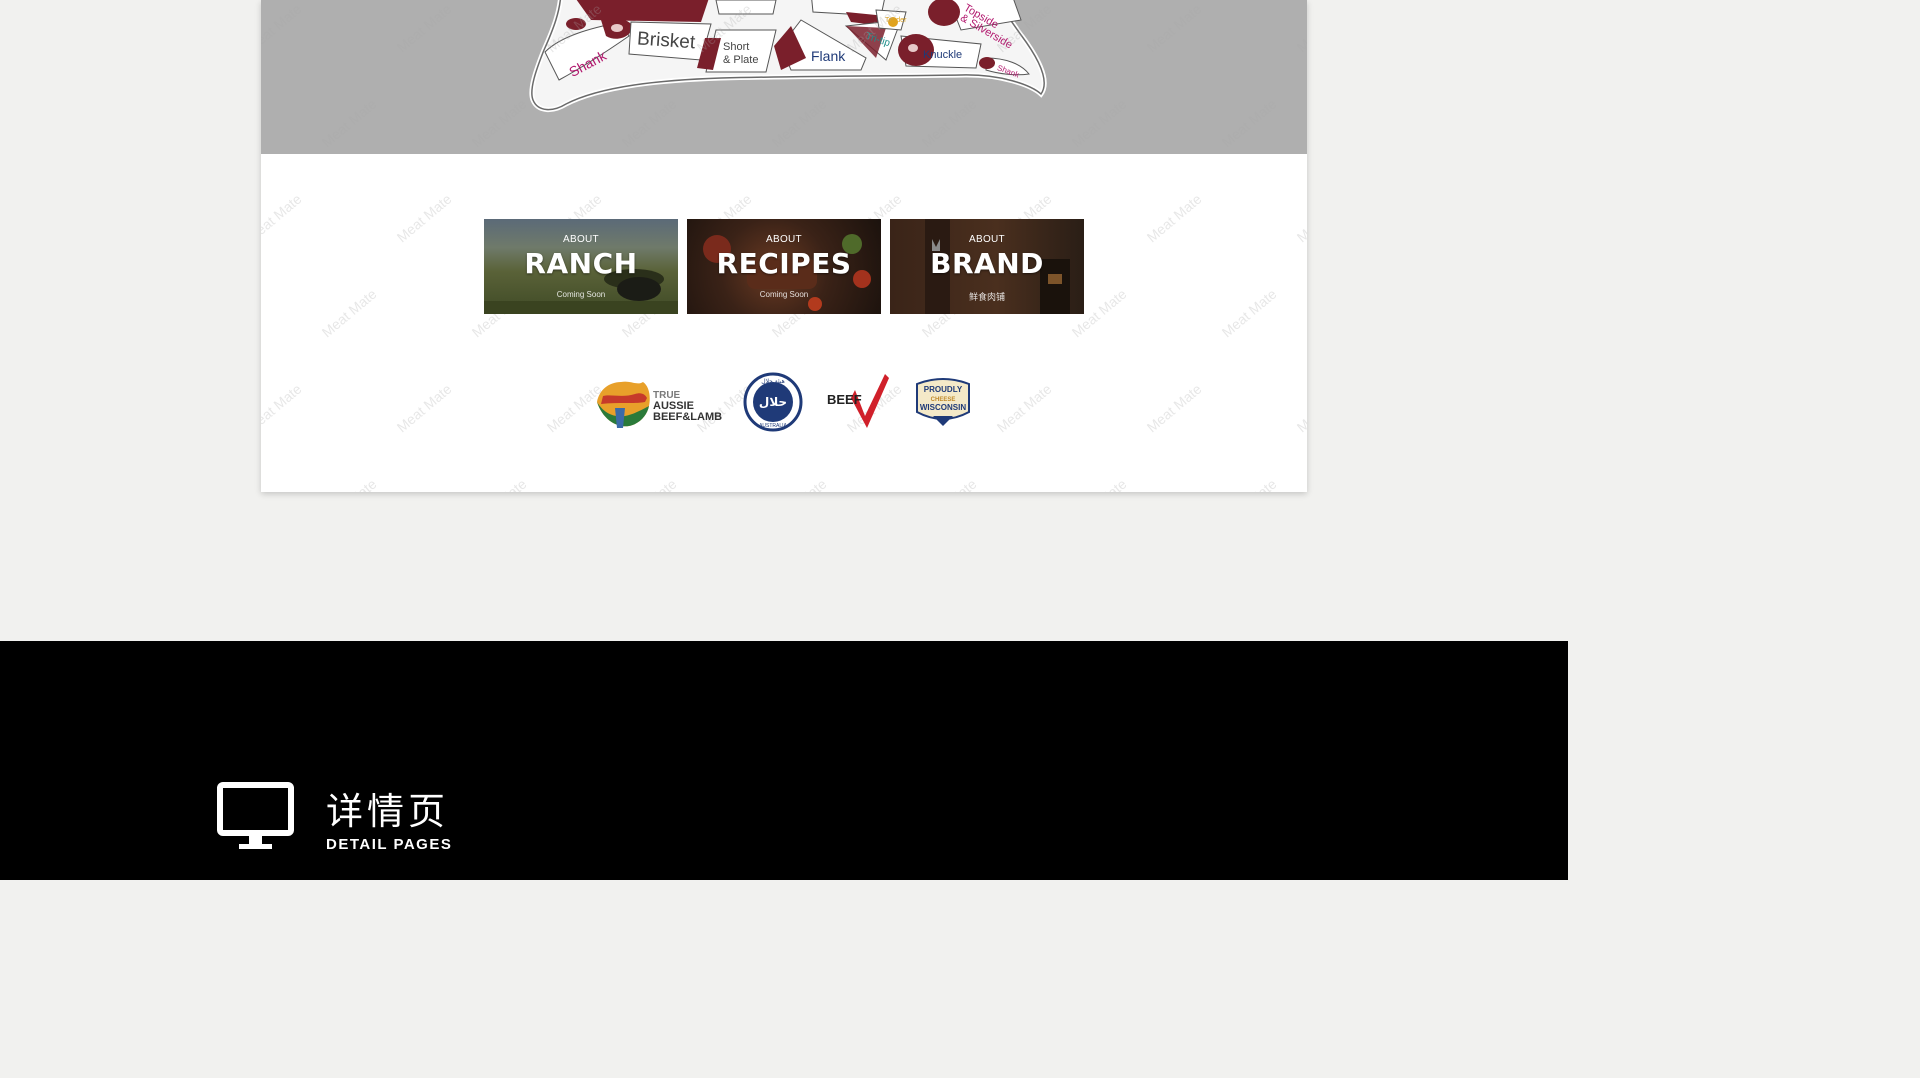  Describe the element at coordinates (942, 55) in the screenshot. I see `label-knuckle: Knuckle` at that location.